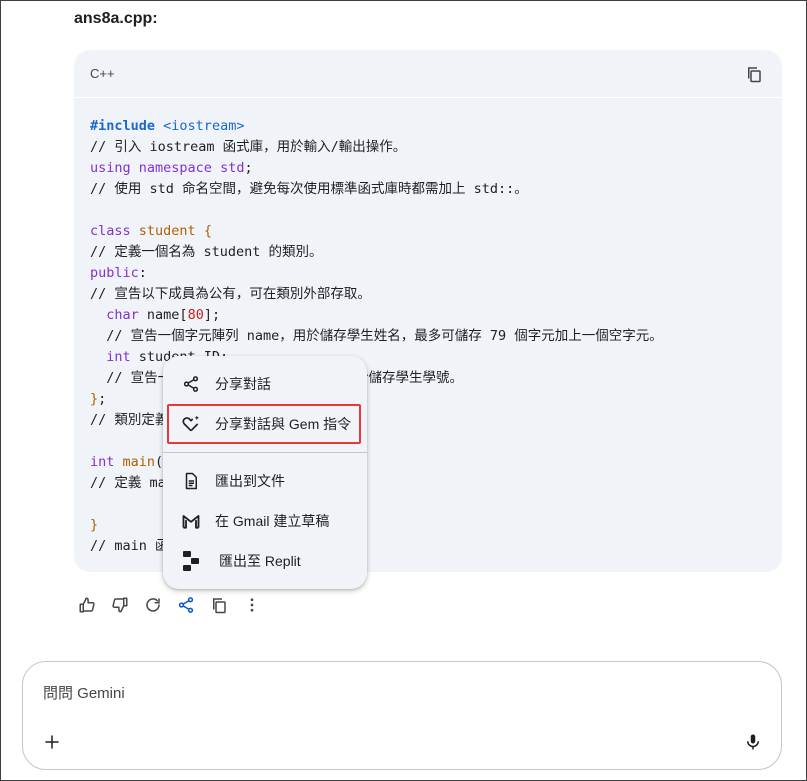  I want to click on refresh-icon, so click(152, 605).